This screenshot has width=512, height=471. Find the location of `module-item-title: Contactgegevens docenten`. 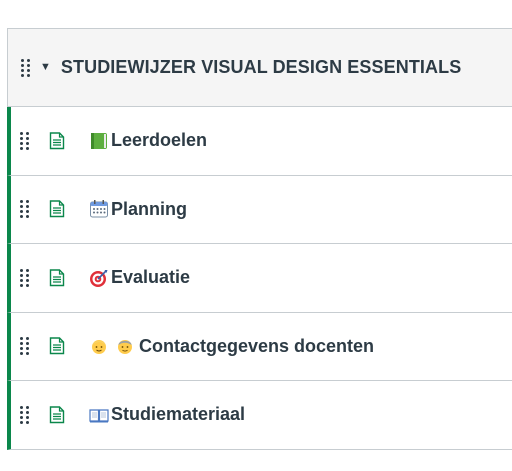

module-item-title: Contactgegevens docenten is located at coordinates (231, 346).